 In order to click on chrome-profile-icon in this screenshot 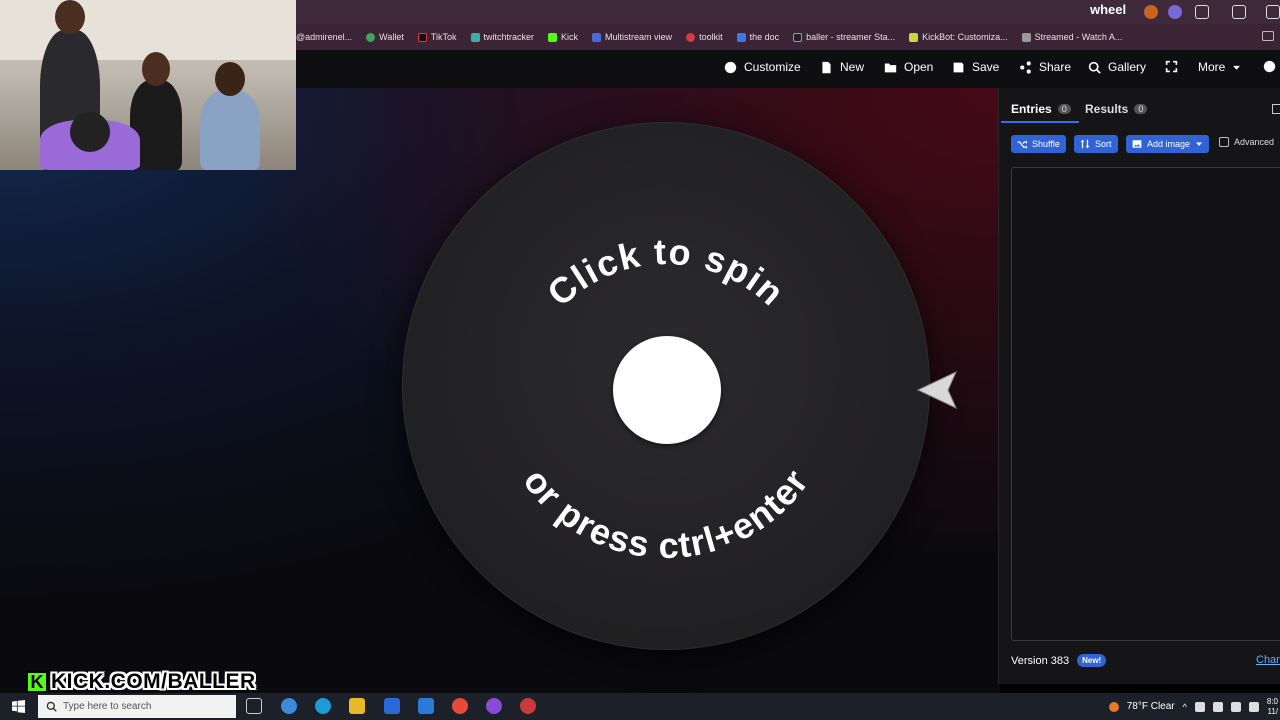, I will do `click(494, 706)`.